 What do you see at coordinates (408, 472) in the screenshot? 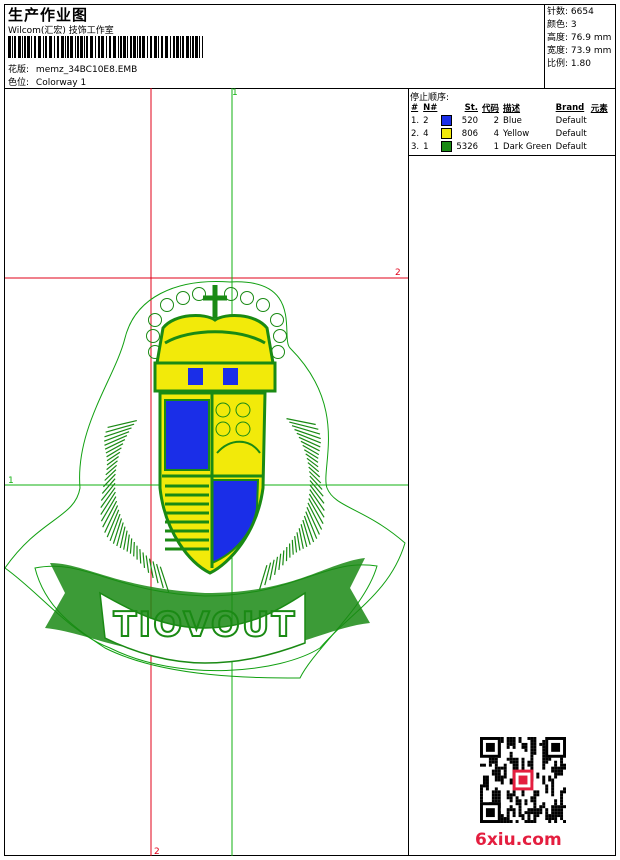
I see `sidebar-divider` at bounding box center [408, 472].